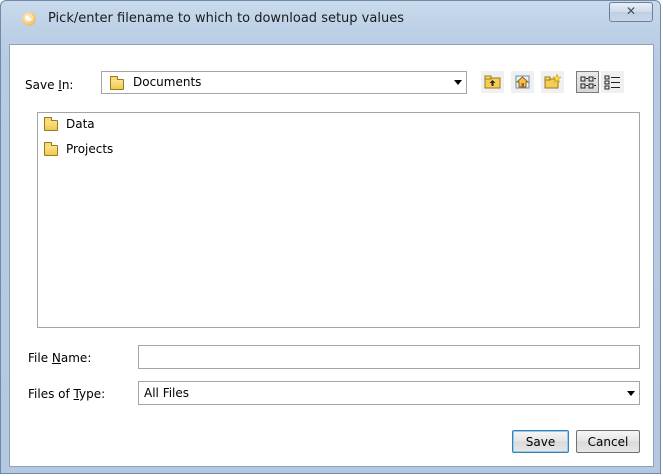 This screenshot has width=663, height=476. Describe the element at coordinates (142, 149) in the screenshot. I see `list-item-projects: Projects` at that location.